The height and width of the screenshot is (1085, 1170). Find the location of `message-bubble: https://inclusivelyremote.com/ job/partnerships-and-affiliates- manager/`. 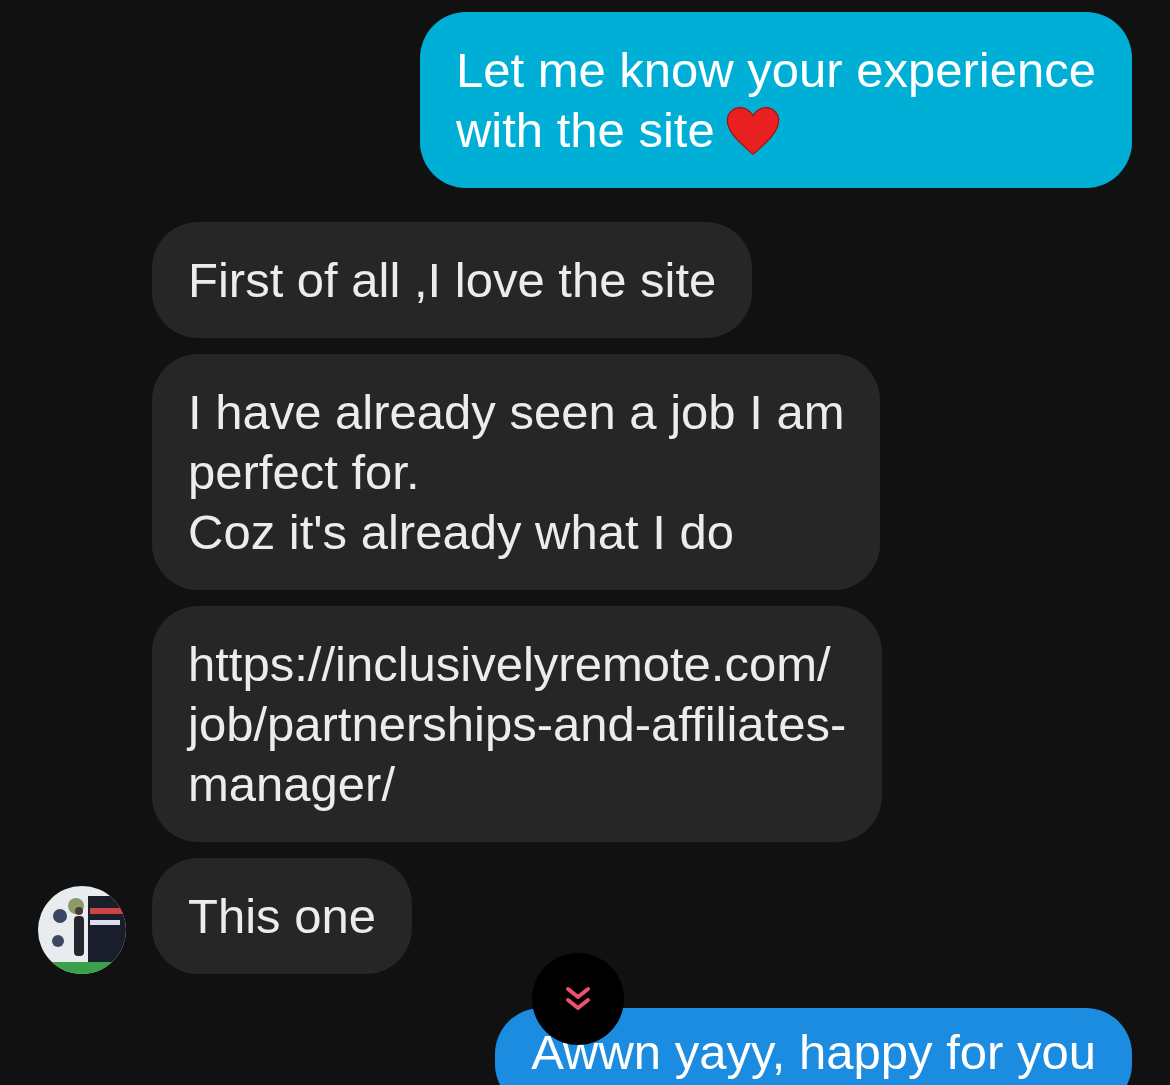

message-bubble: https://inclusivelyremote.com/ job/partnerships-and-affiliates- manager/ is located at coordinates (517, 724).